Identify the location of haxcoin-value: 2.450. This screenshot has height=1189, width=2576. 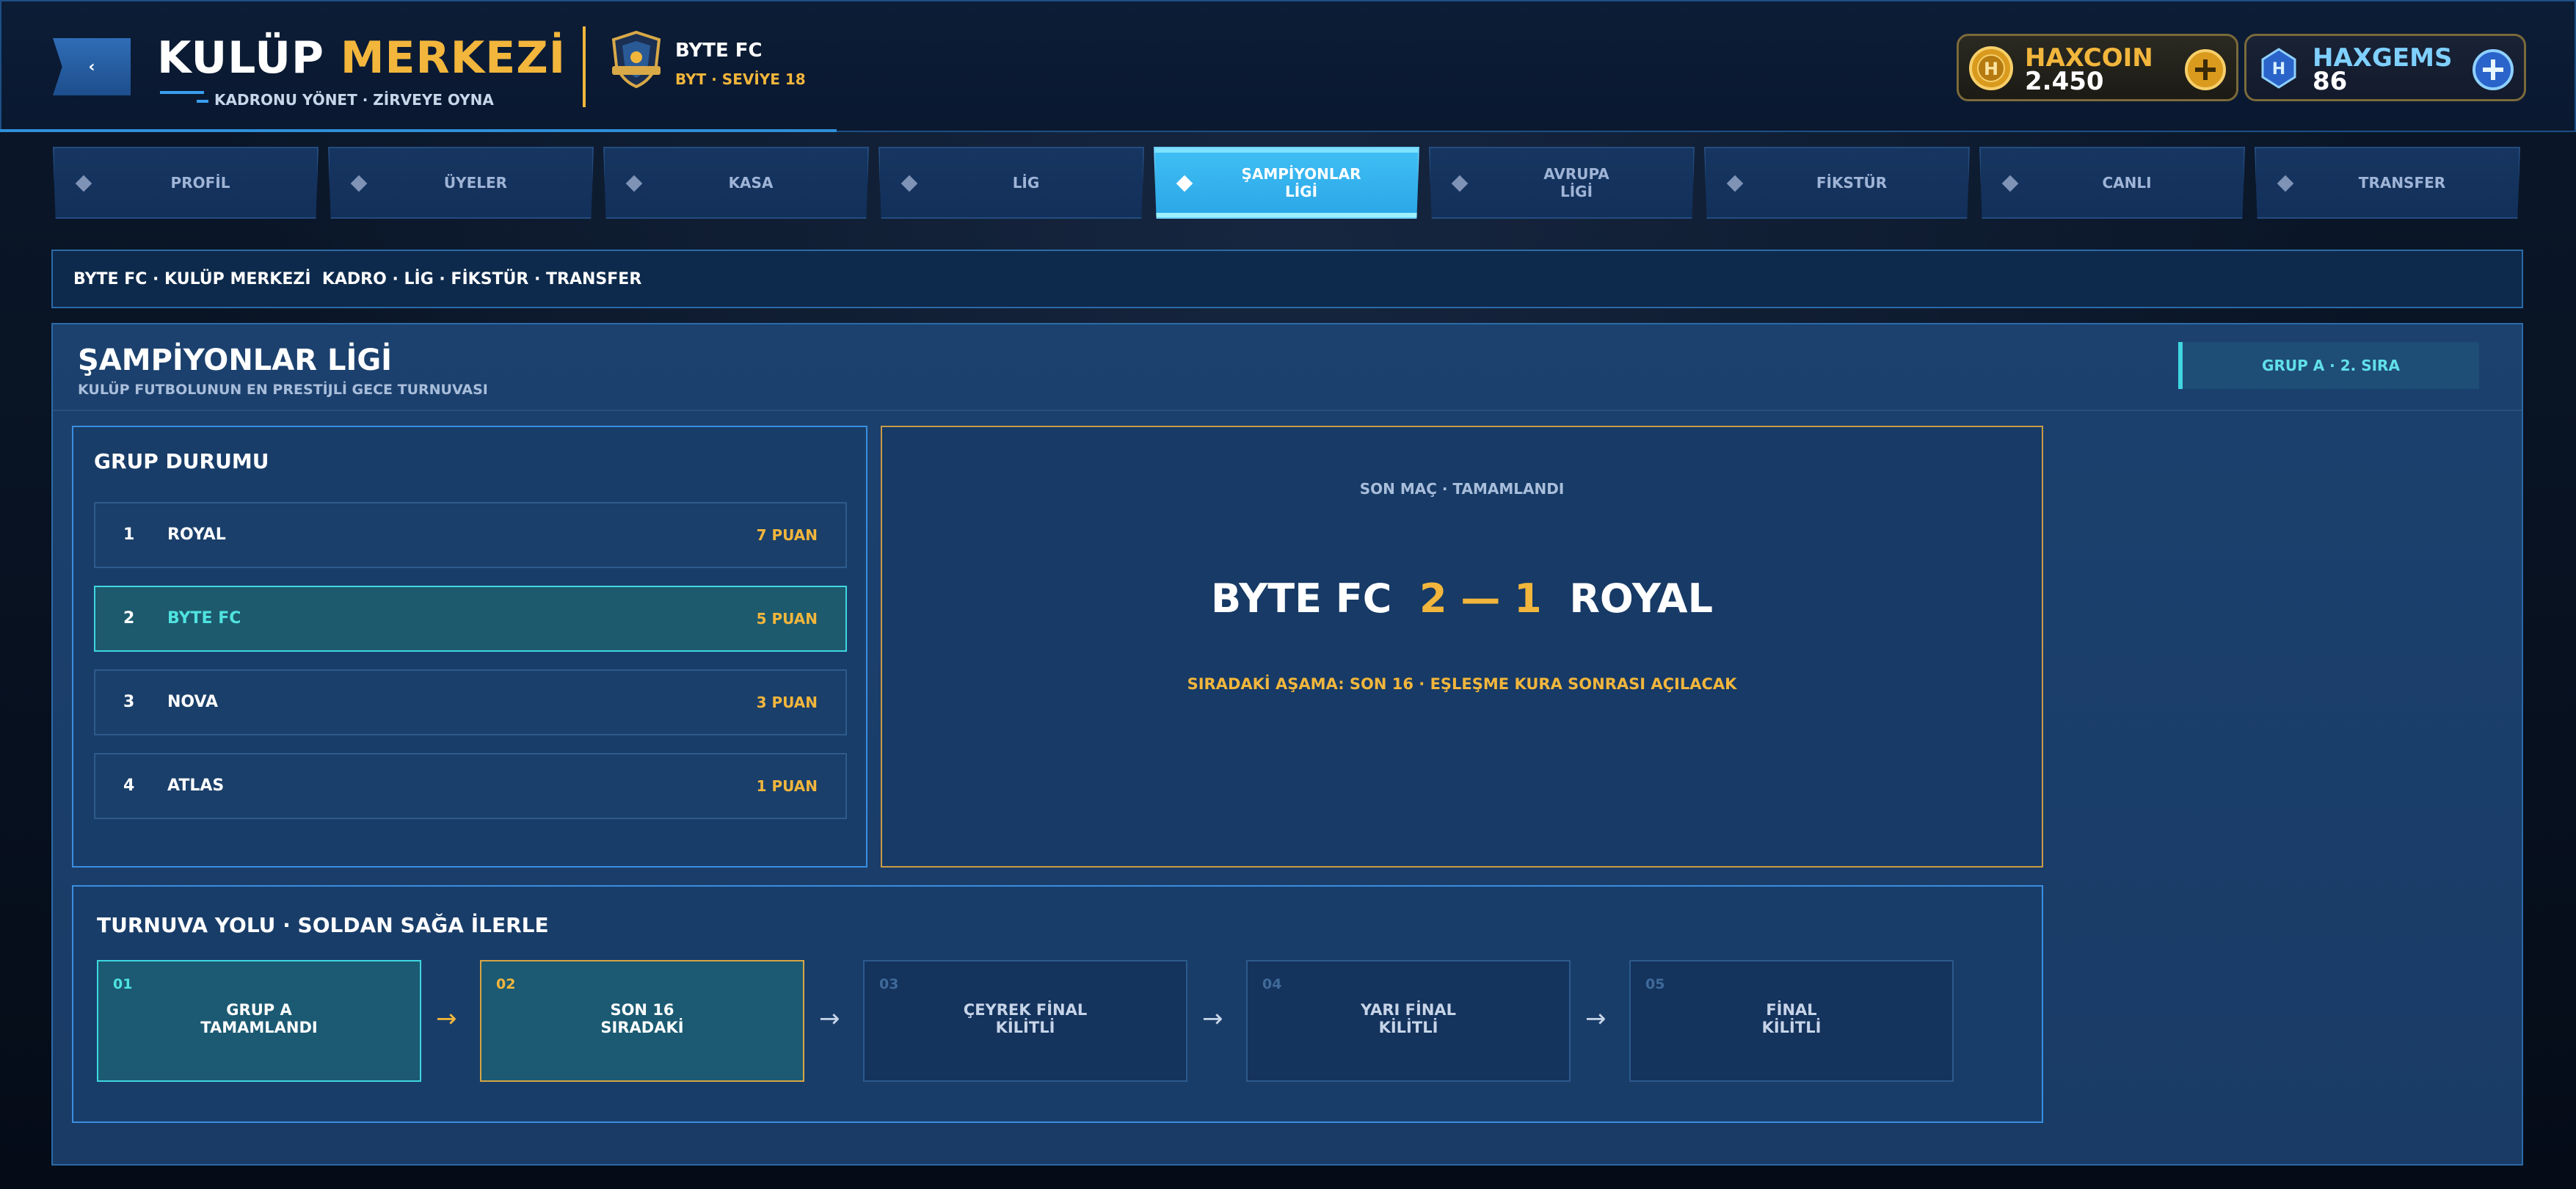
(2064, 81).